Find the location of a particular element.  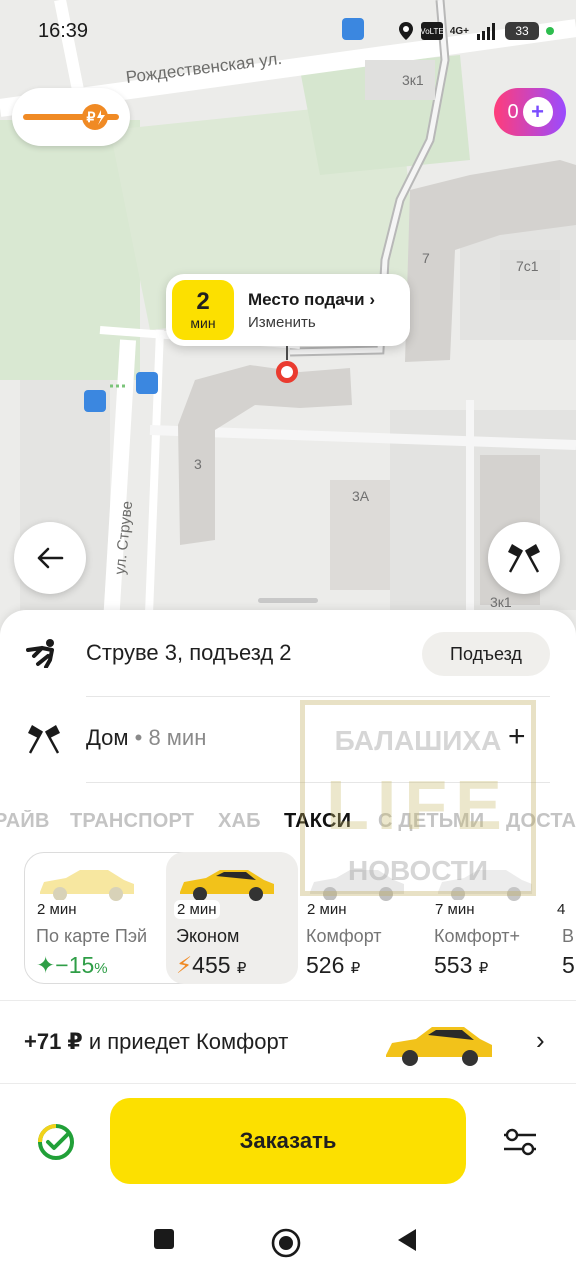

tab-transport: ТРАНСПОРТ is located at coordinates (132, 821).